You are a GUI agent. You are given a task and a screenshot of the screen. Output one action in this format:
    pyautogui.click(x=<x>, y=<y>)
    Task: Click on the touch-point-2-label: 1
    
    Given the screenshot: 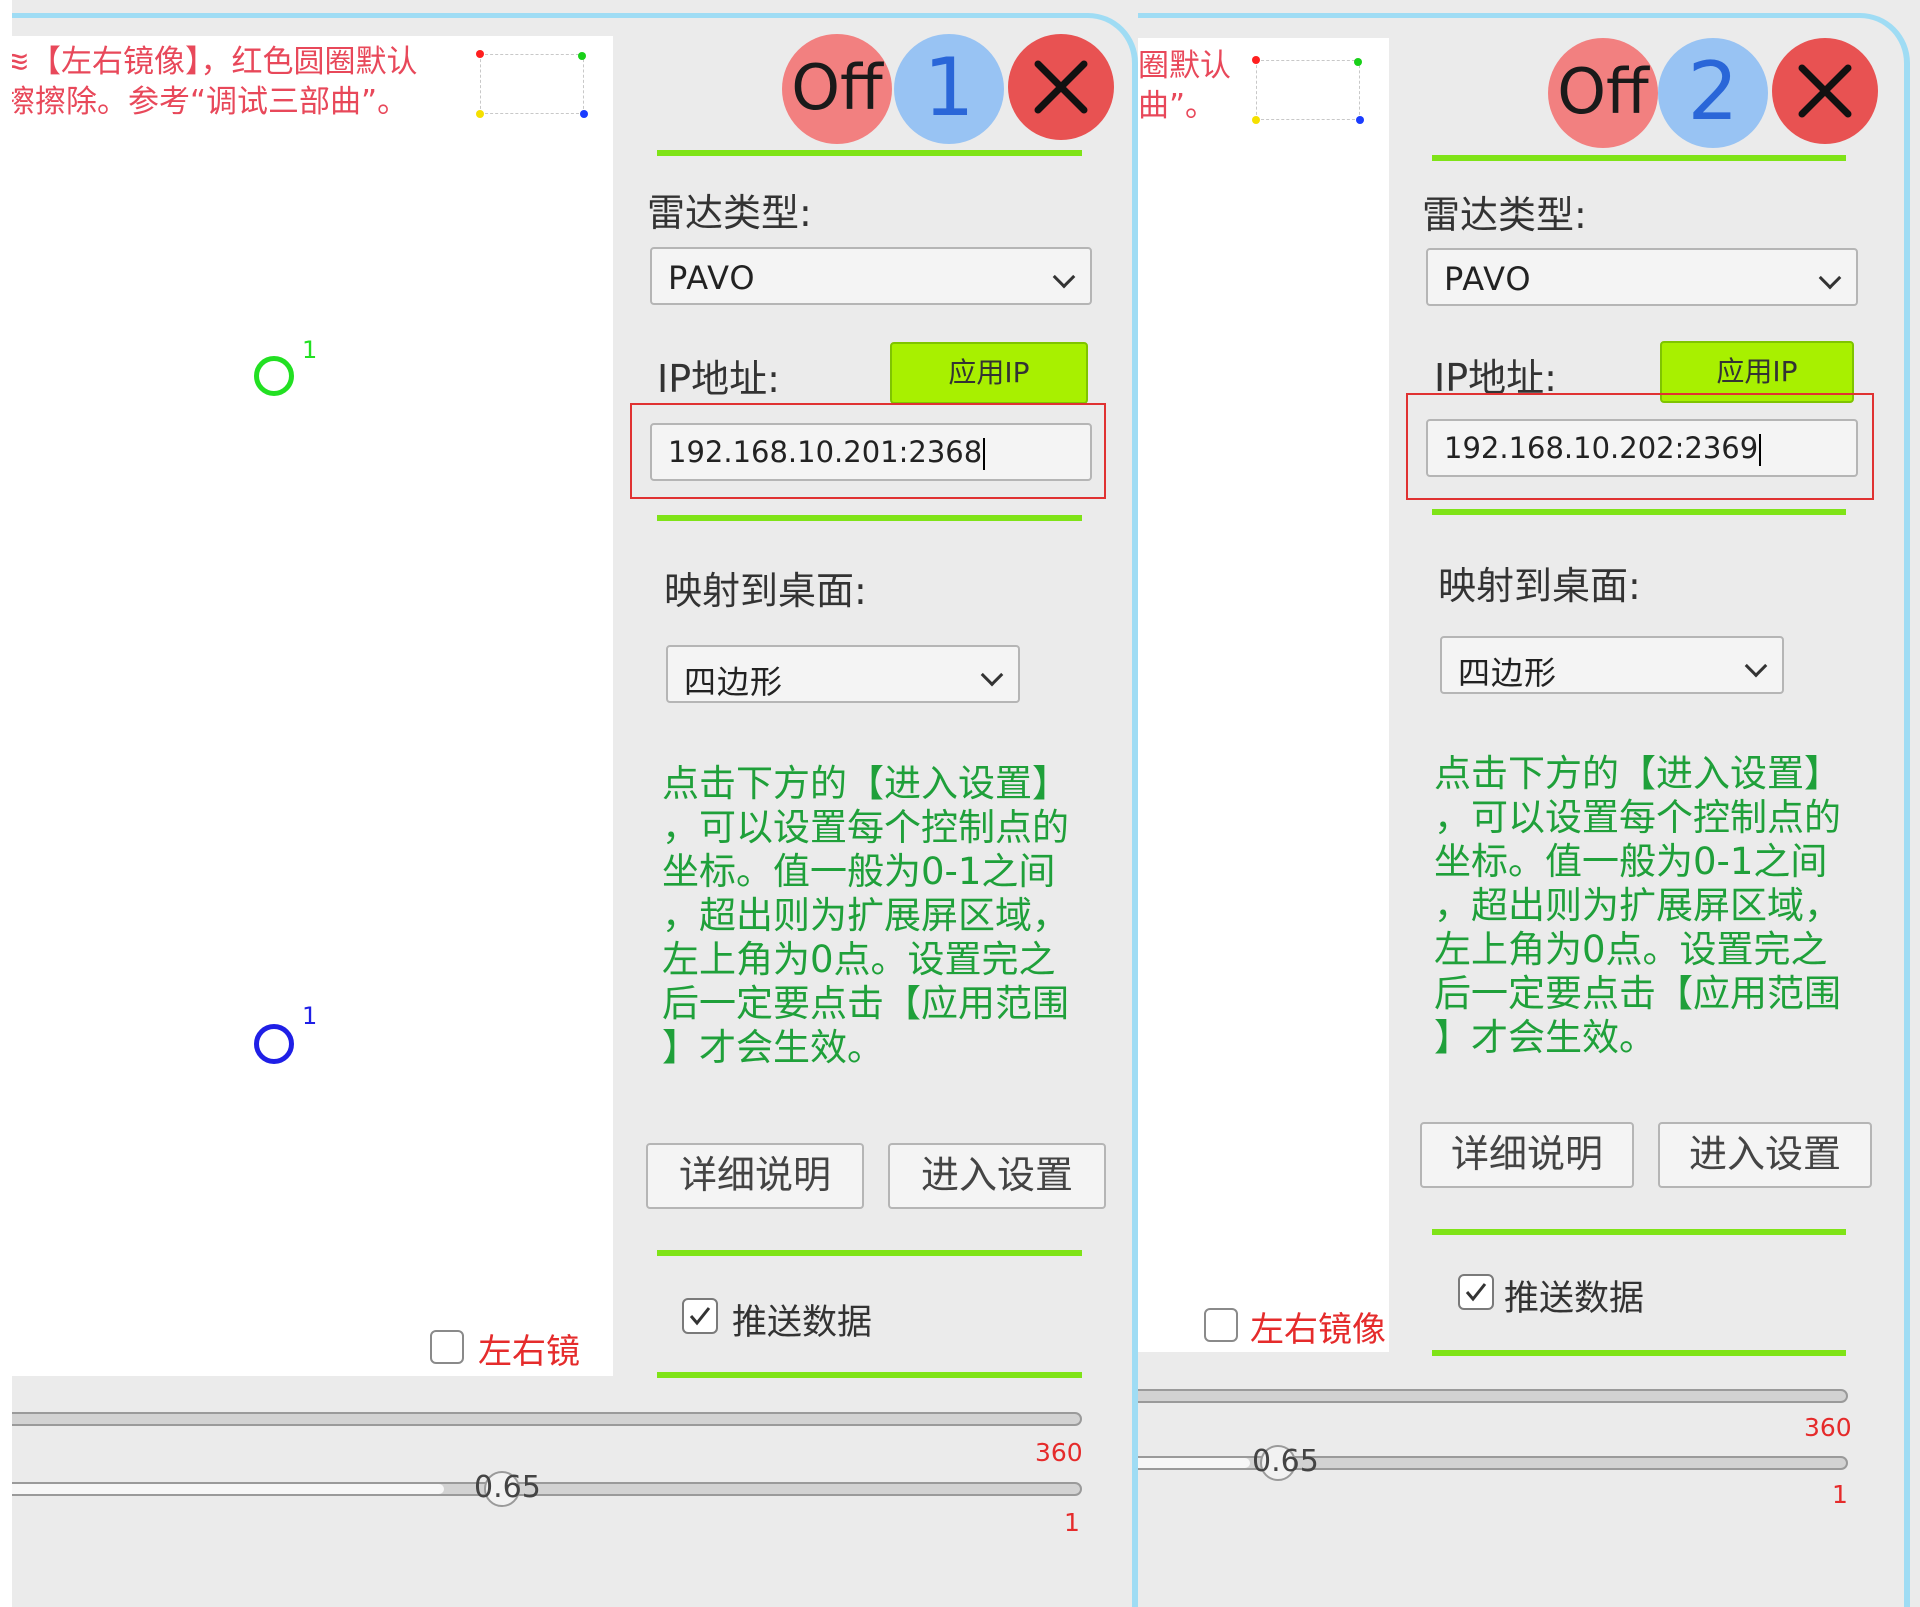 What is the action you would take?
    pyautogui.click(x=310, y=1016)
    